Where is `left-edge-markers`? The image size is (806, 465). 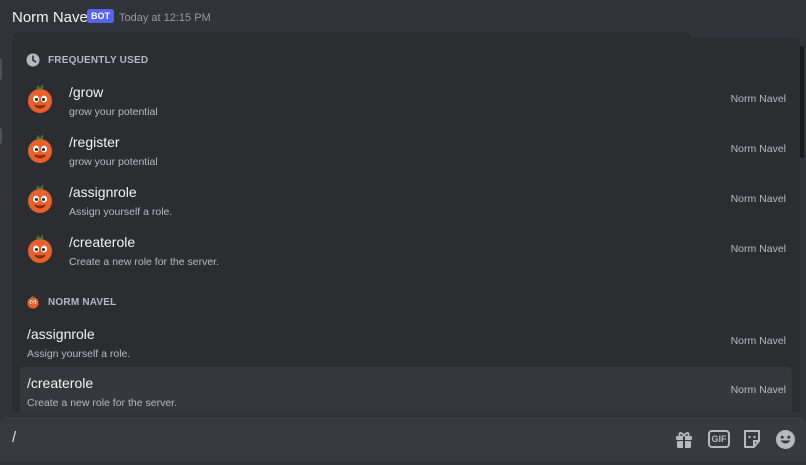 left-edge-markers is located at coordinates (4, 110).